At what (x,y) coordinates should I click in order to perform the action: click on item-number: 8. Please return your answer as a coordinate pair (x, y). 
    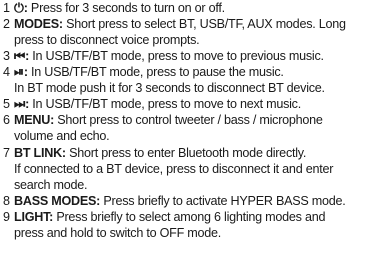
    Looking at the image, I should click on (6, 201).